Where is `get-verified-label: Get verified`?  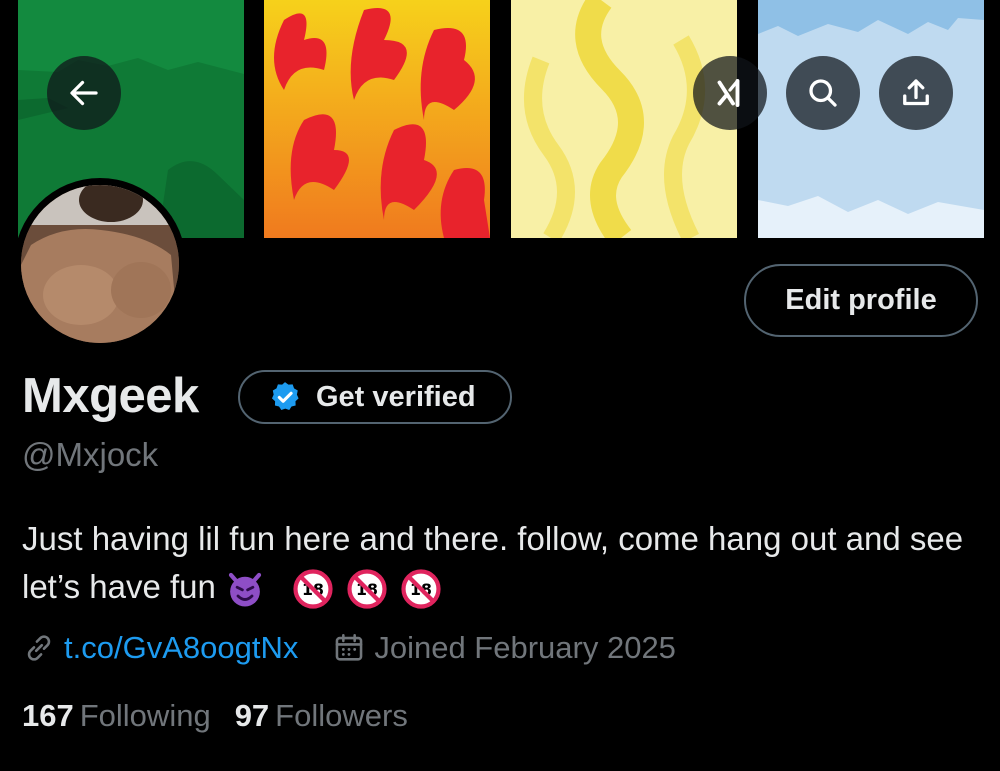 get-verified-label: Get verified is located at coordinates (396, 396).